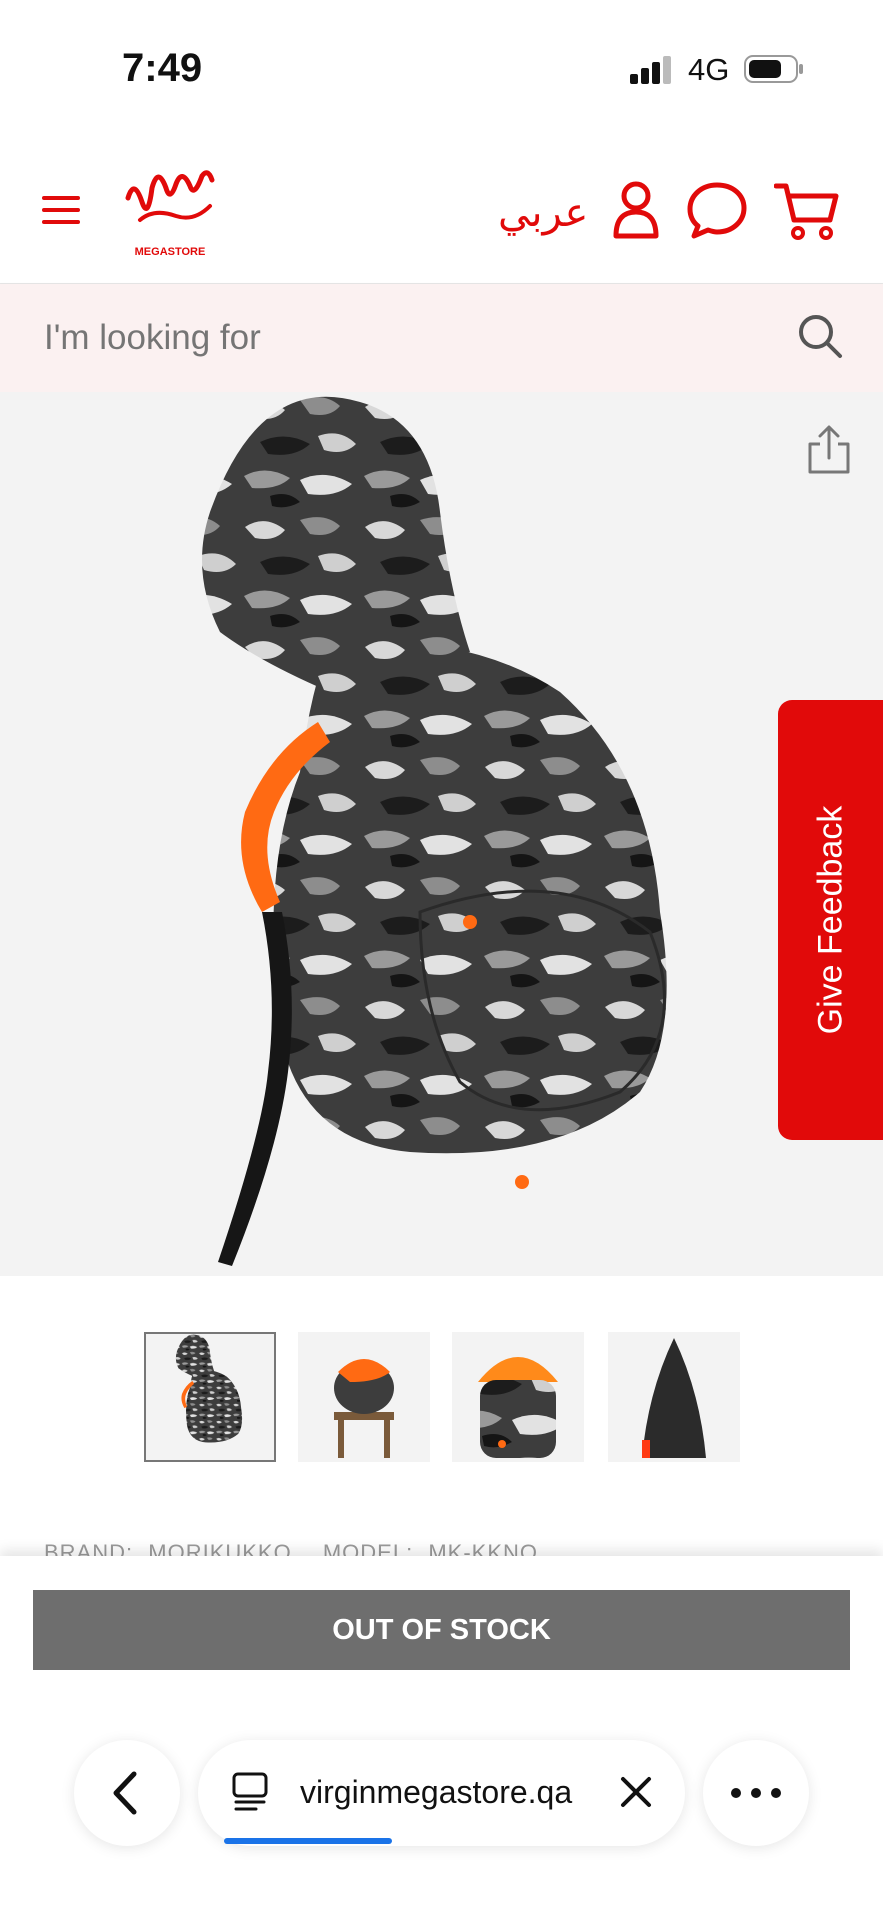 This screenshot has width=883, height=1920. Describe the element at coordinates (650, 70) in the screenshot. I see `signal-icon` at that location.